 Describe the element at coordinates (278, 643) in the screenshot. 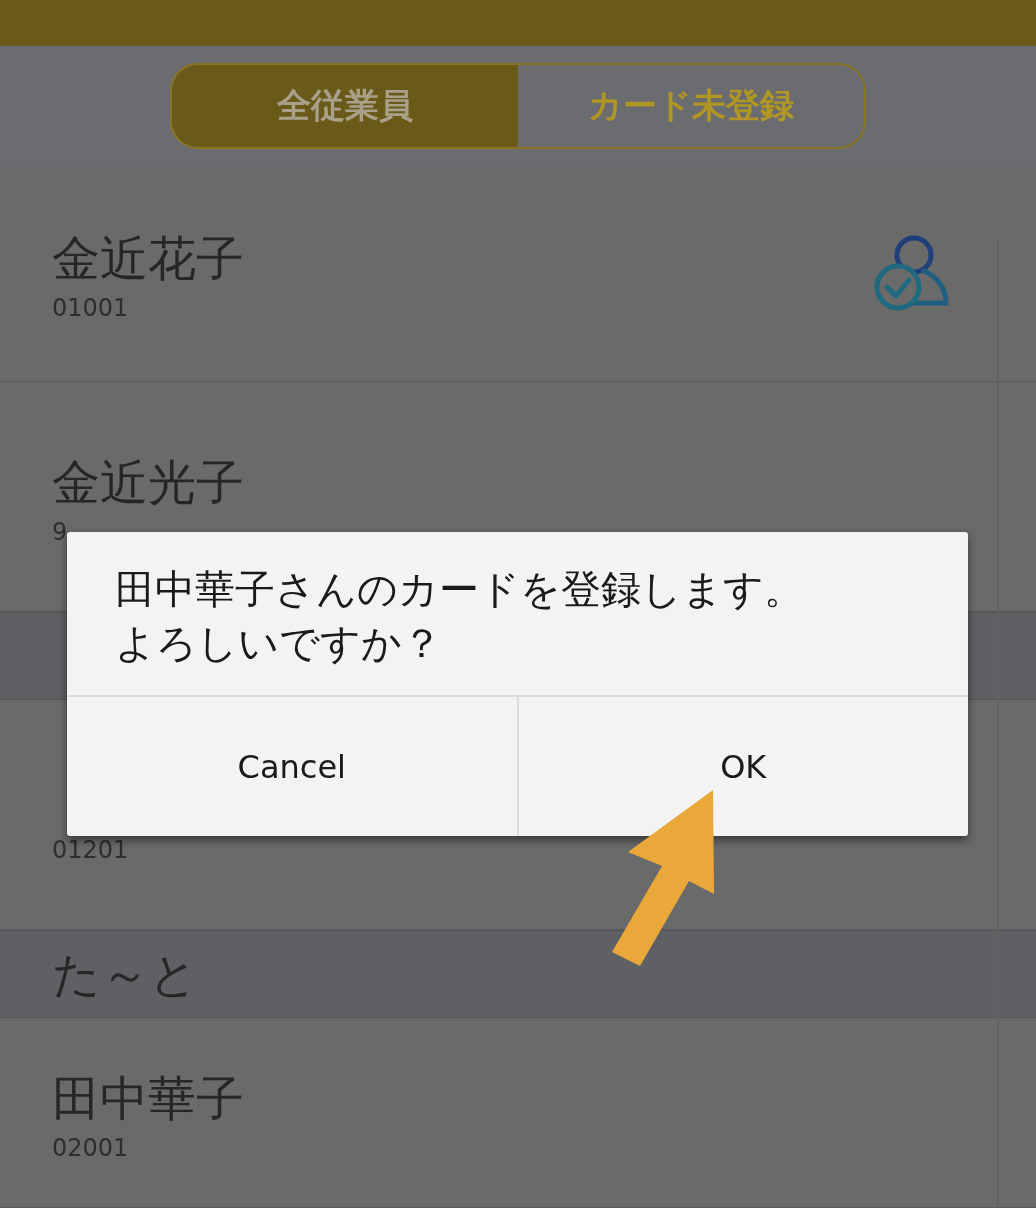

I see `dialog-message-line: よろしいですか？` at that location.